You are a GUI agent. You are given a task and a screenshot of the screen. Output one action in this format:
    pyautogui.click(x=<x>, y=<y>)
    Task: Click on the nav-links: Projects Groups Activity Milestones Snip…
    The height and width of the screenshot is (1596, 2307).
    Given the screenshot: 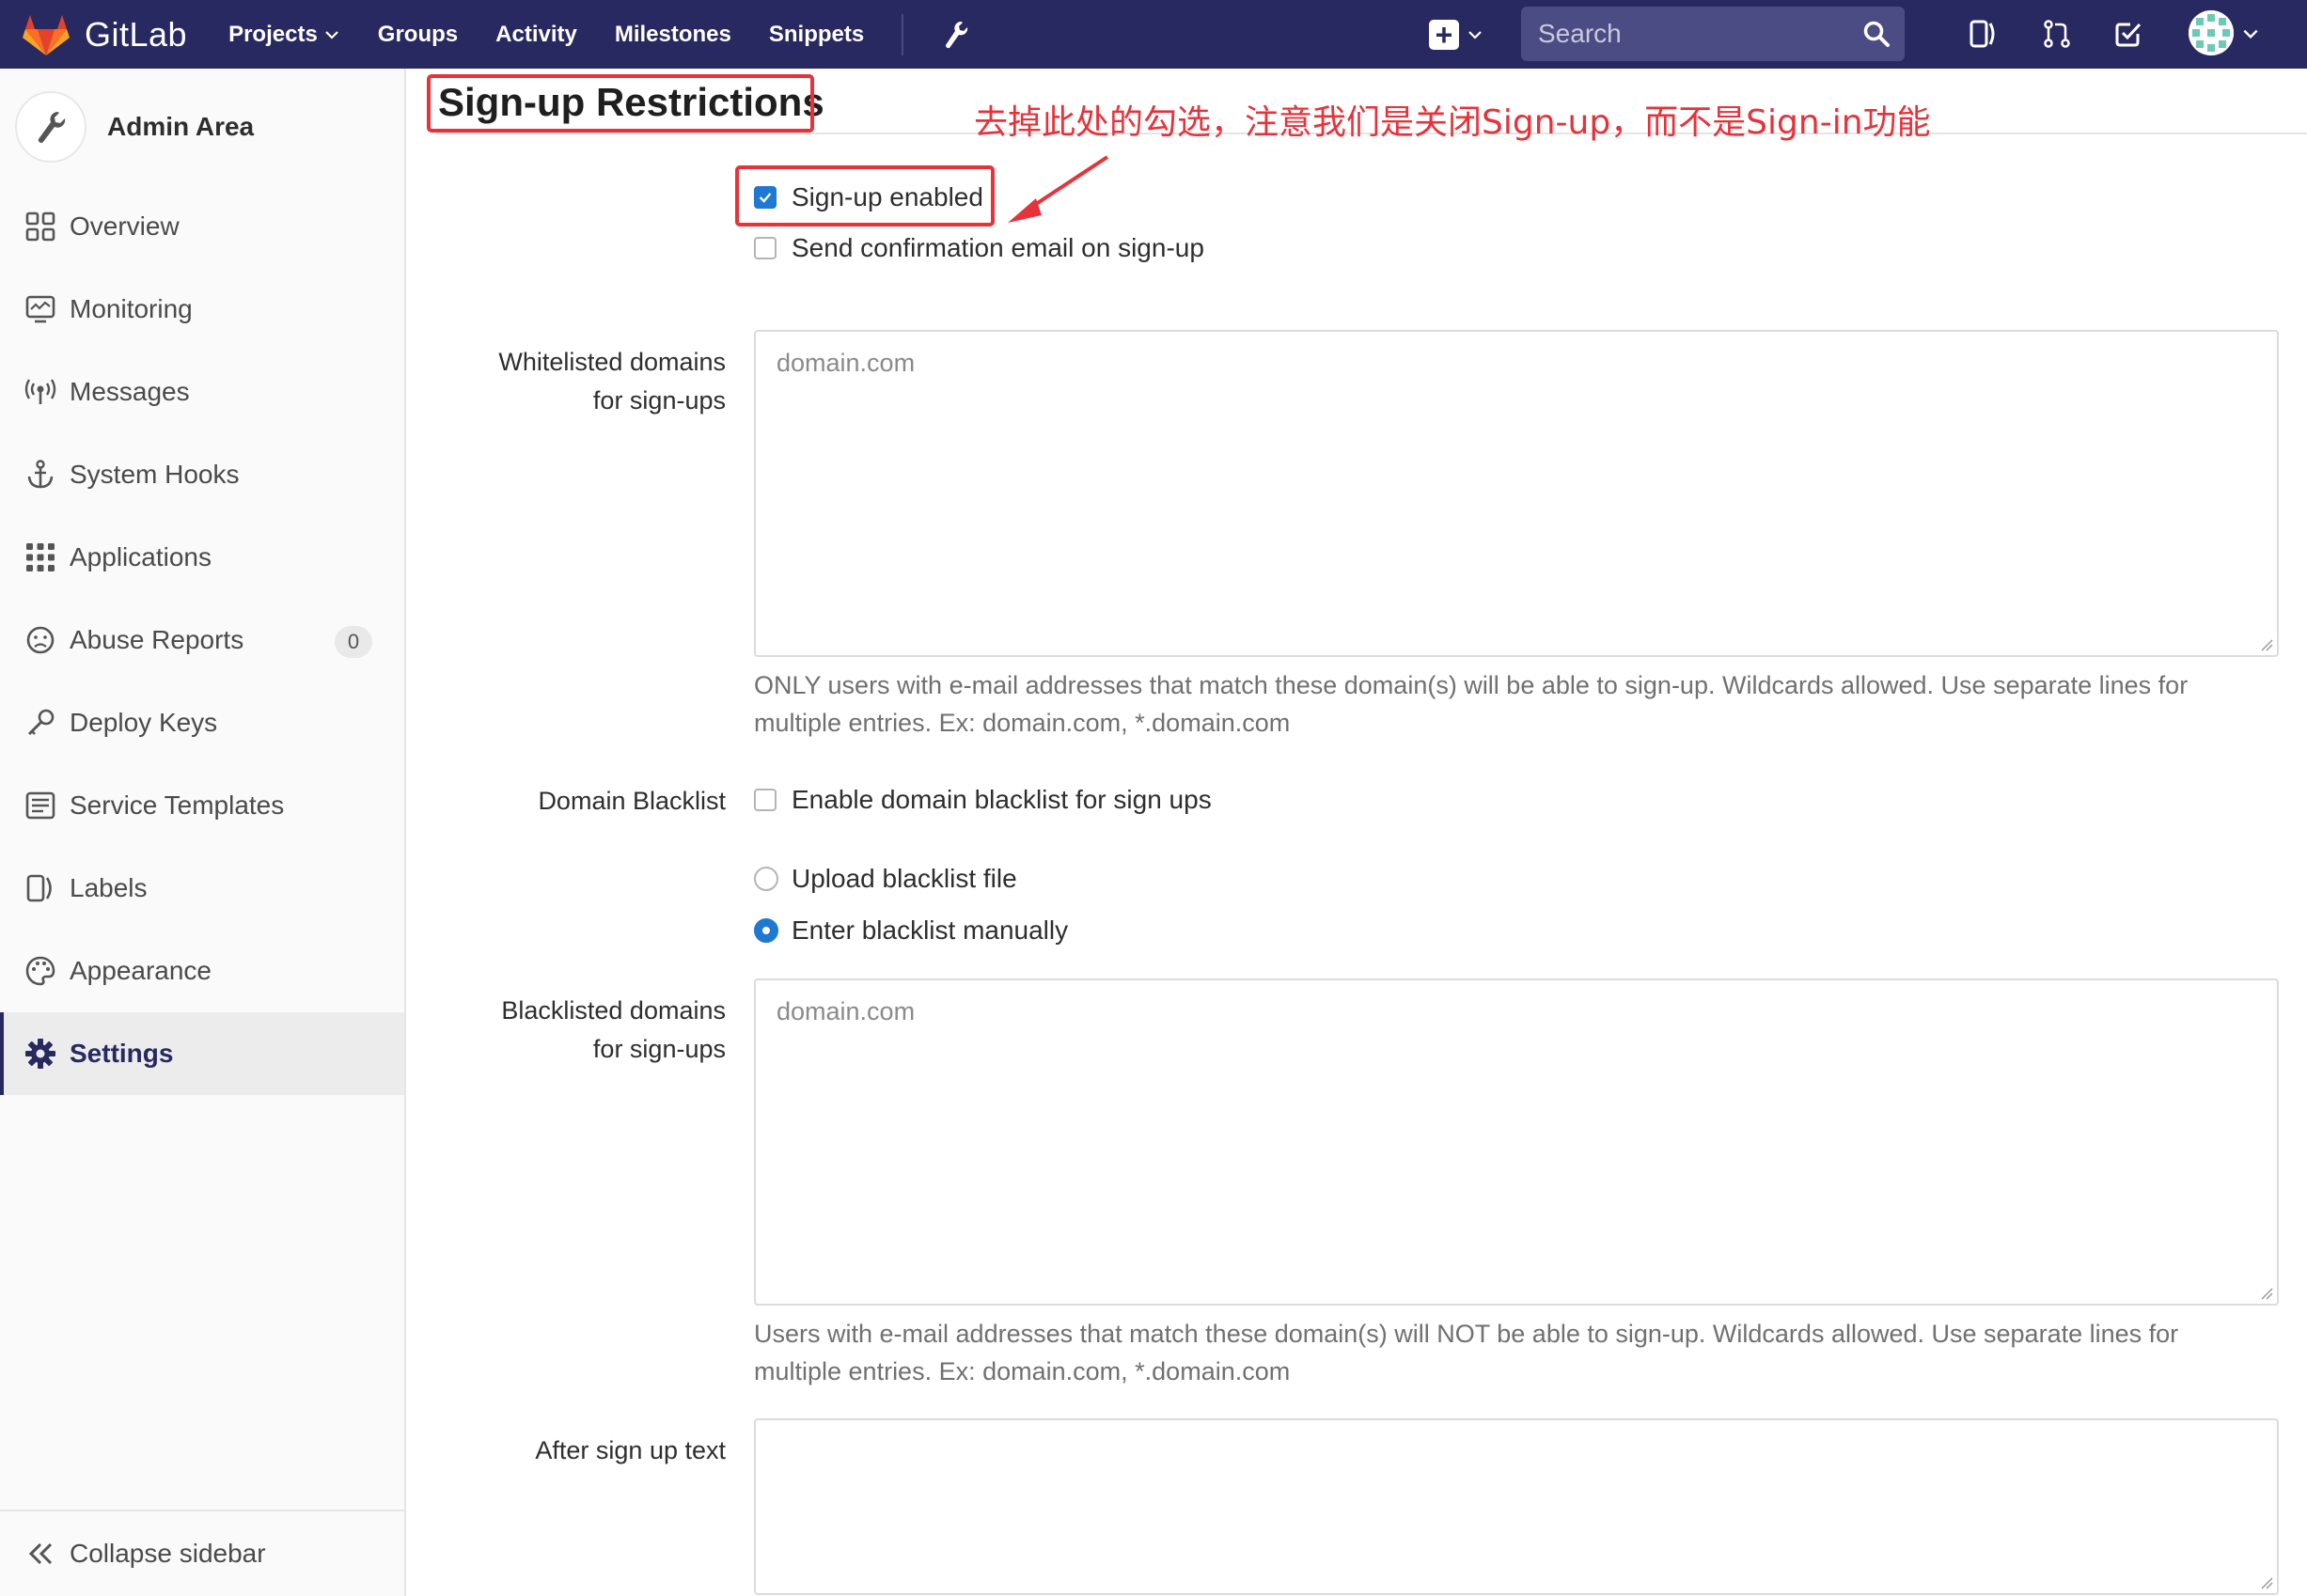 What is the action you would take?
    pyautogui.click(x=598, y=34)
    